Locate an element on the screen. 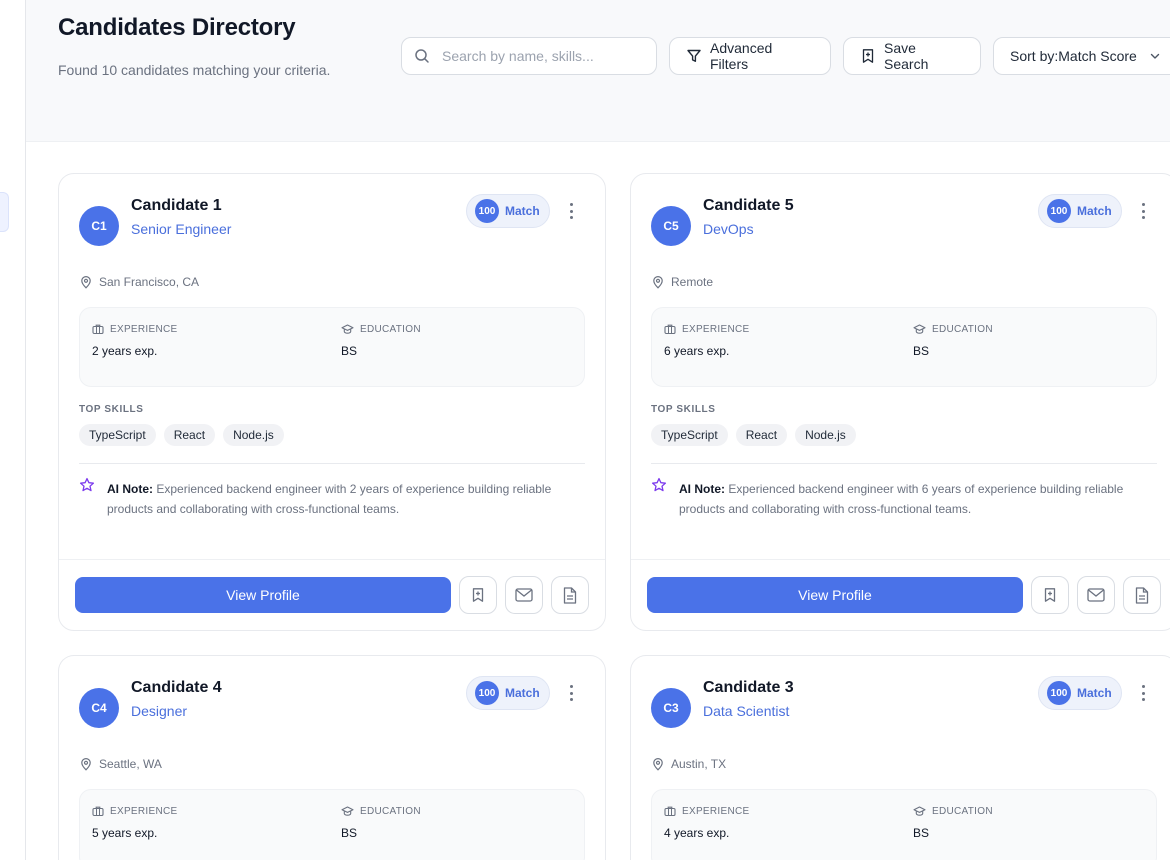  experience-value: 4 years exp. is located at coordinates (697, 833).